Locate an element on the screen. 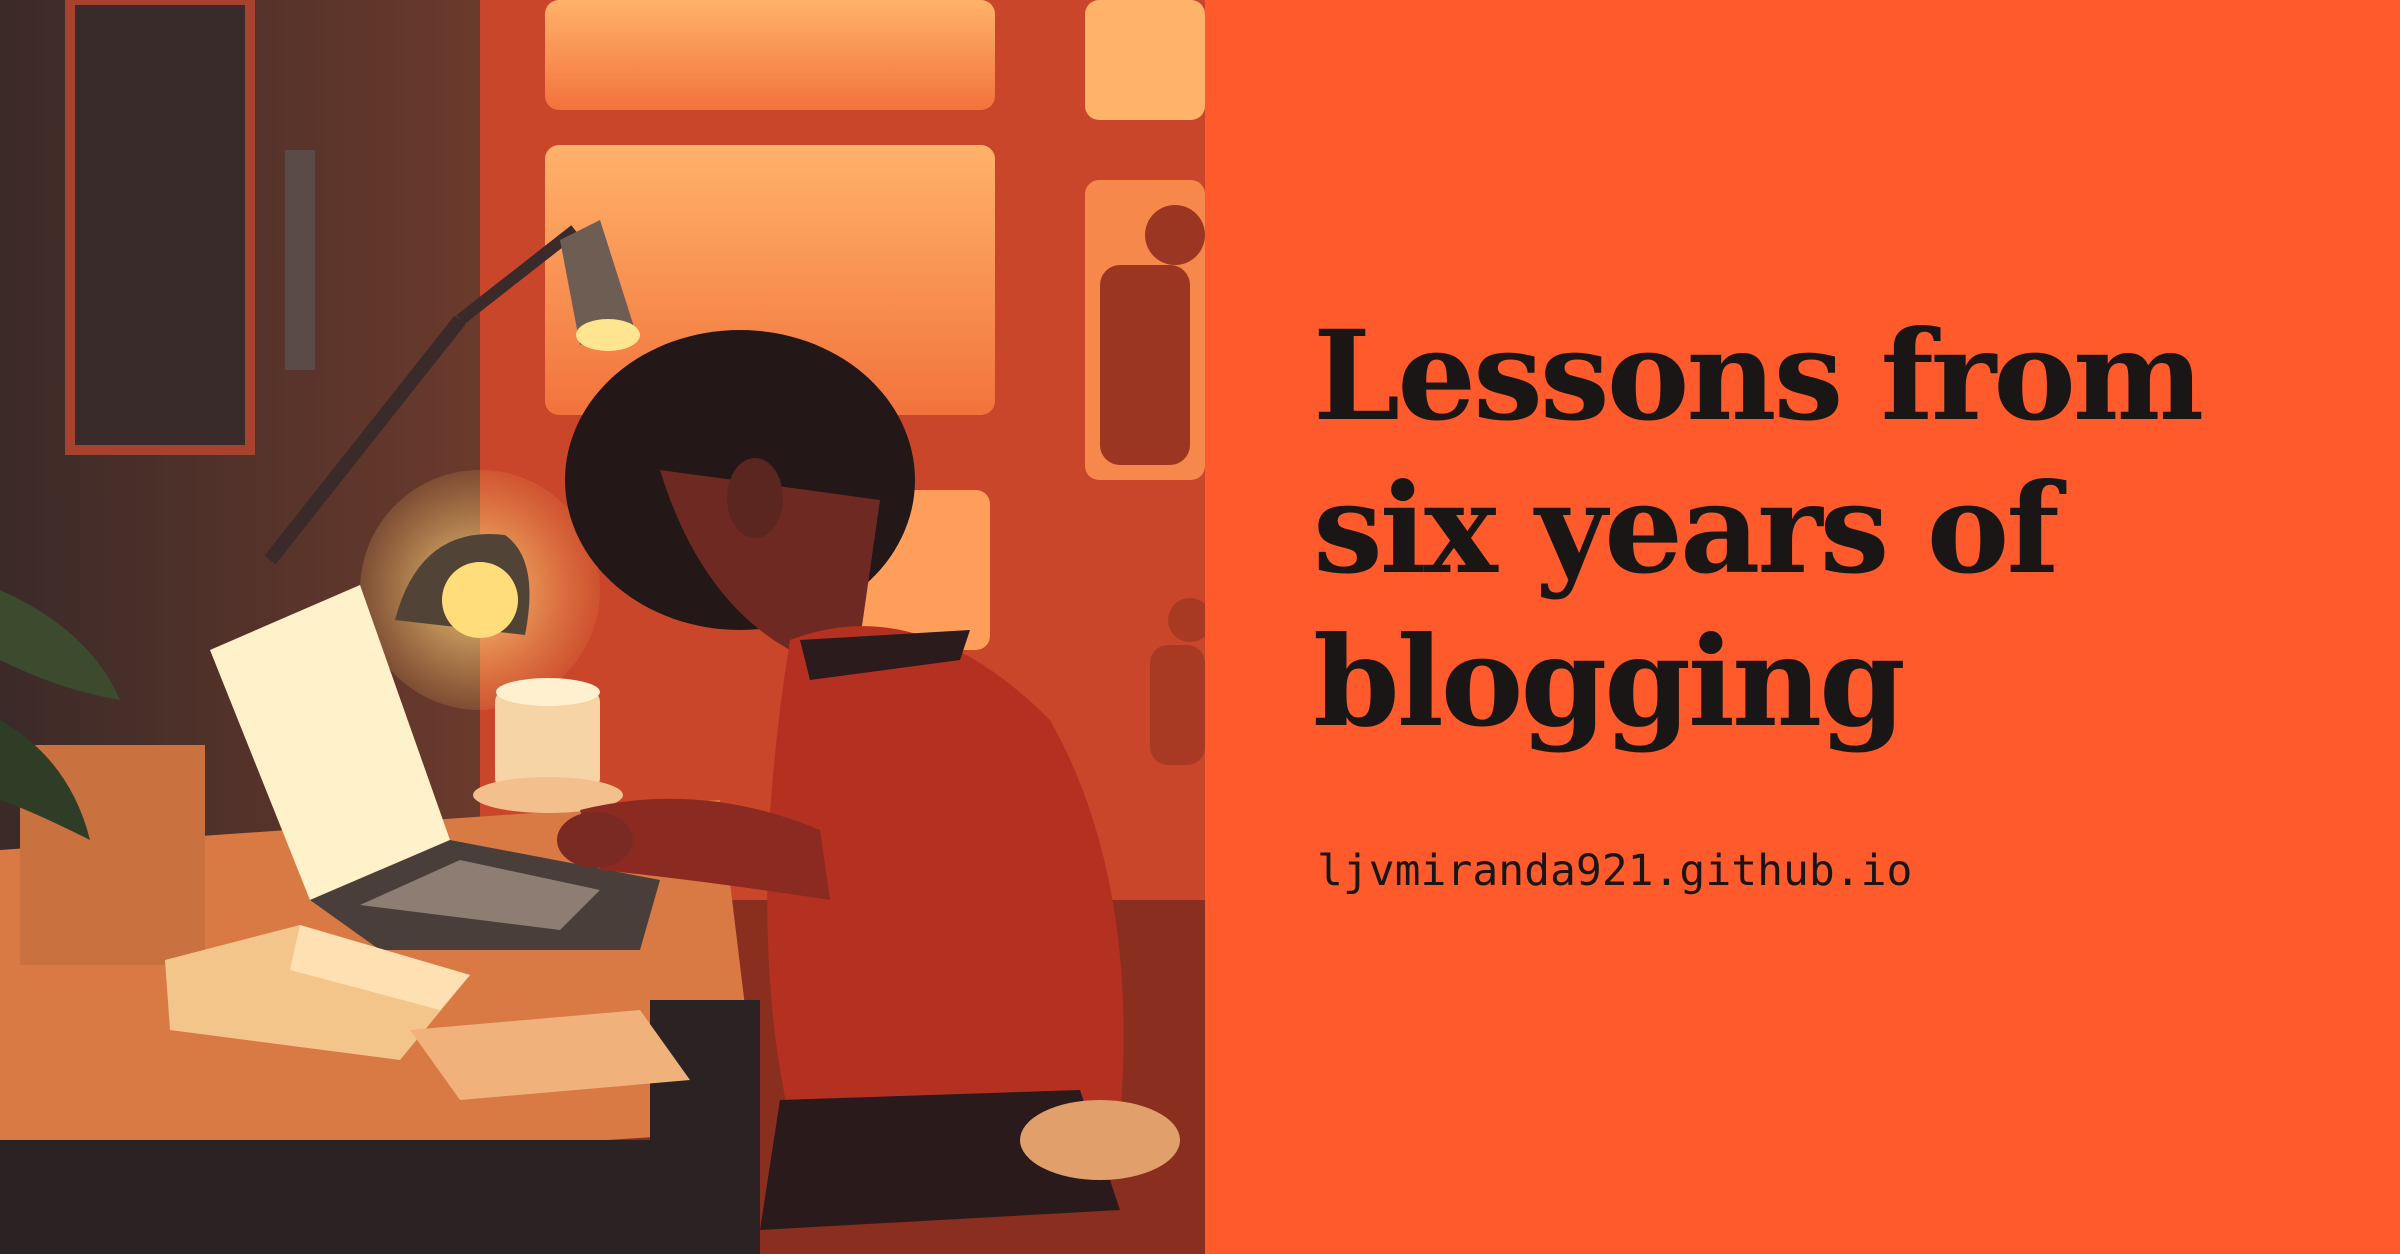 Image resolution: width=2400 pixels, height=1254 pixels. site-url: ljvmiranda921.github.io is located at coordinates (1615, 871).